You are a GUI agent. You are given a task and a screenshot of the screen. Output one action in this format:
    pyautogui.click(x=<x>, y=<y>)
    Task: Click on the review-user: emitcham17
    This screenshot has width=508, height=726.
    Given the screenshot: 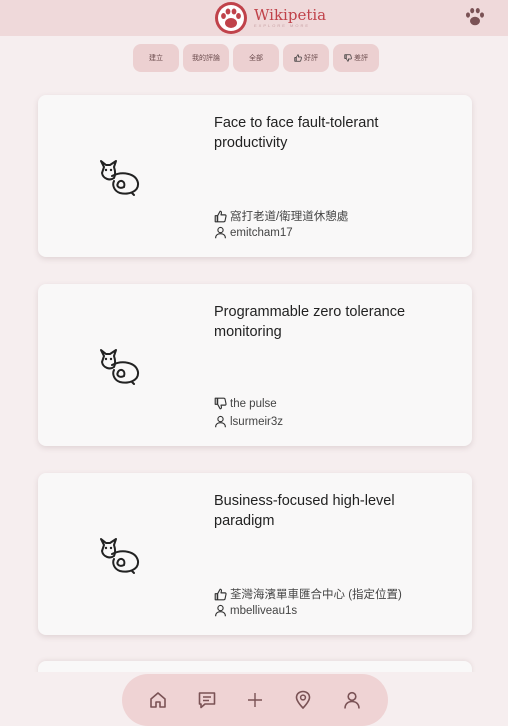 What is the action you would take?
    pyautogui.click(x=253, y=232)
    